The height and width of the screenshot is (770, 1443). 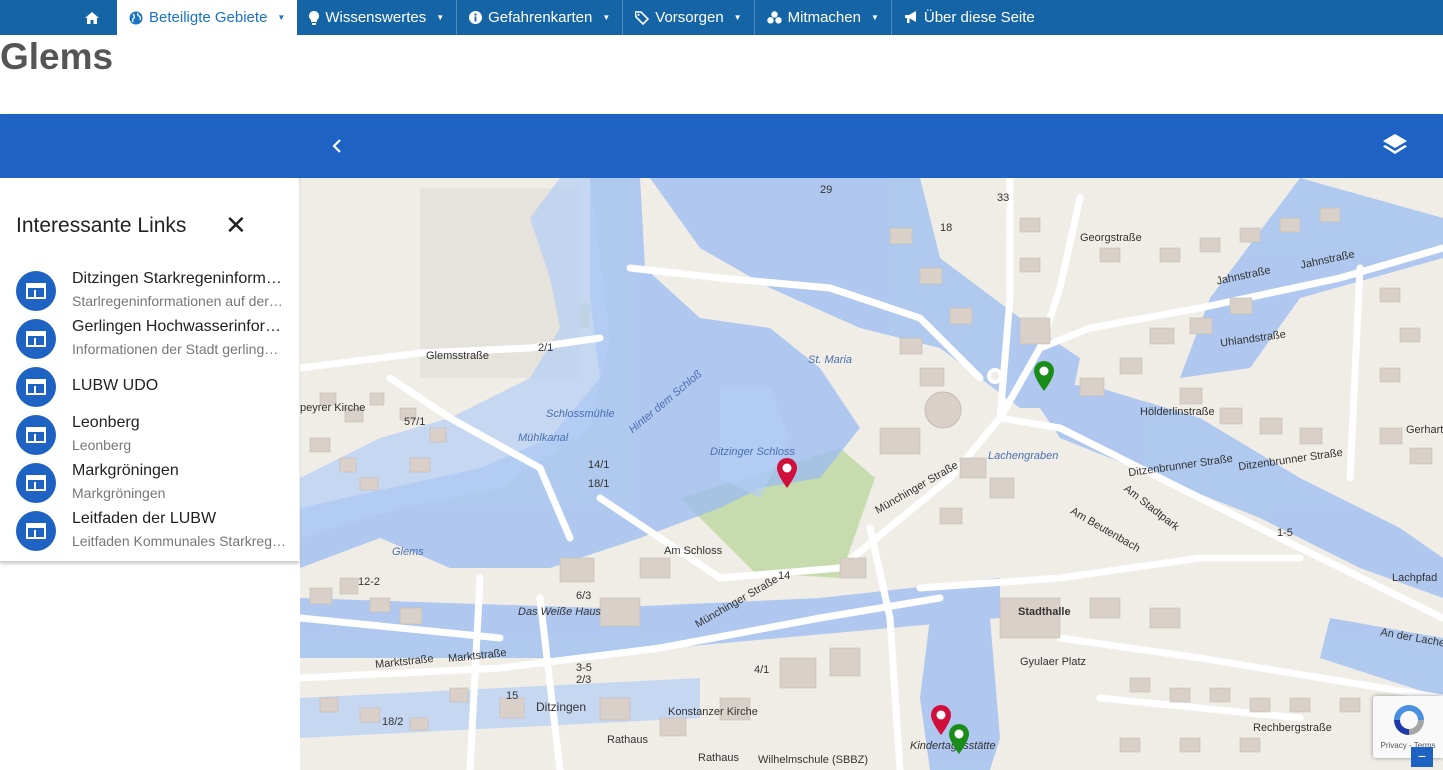 What do you see at coordinates (1415, 578) in the screenshot?
I see `map-label: Lachpfad` at bounding box center [1415, 578].